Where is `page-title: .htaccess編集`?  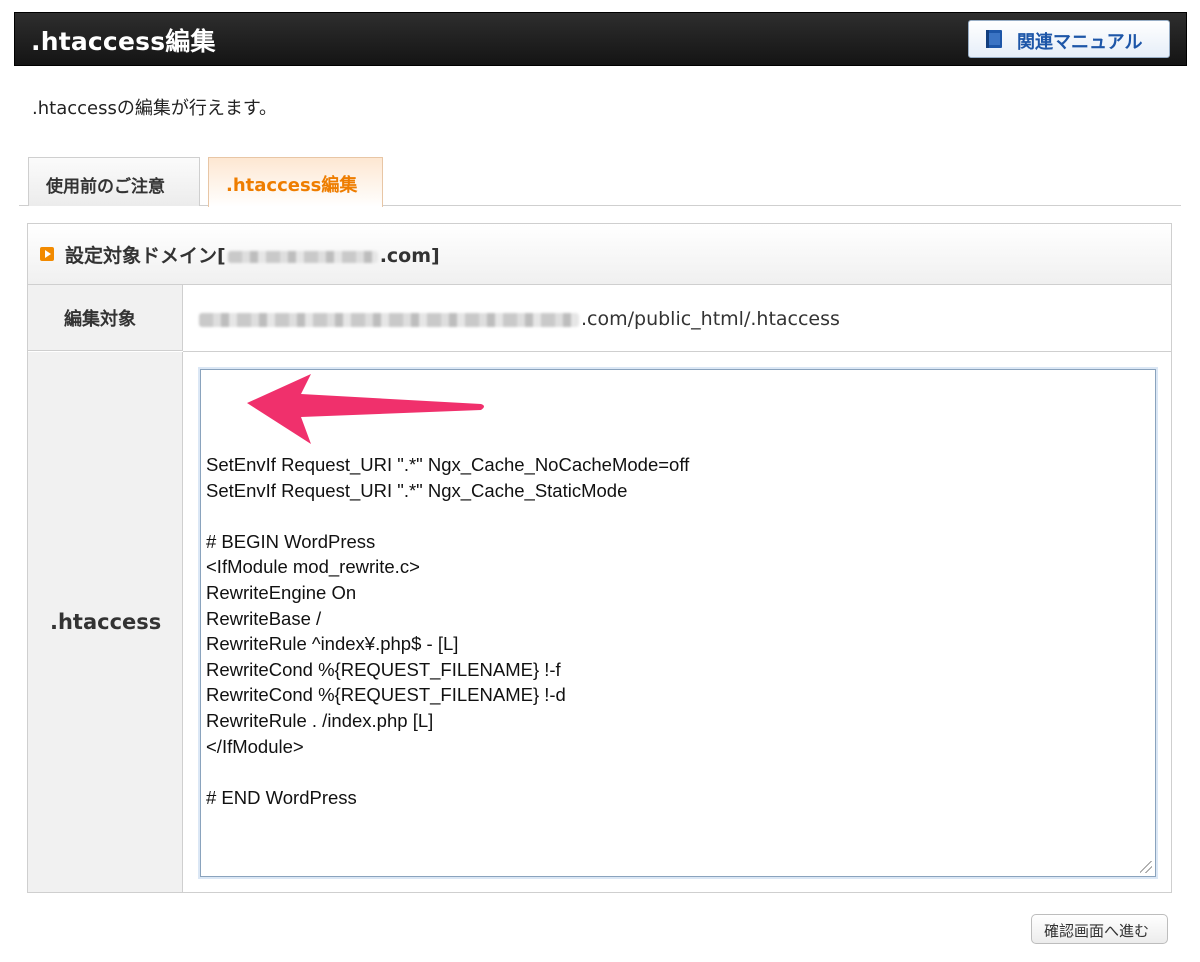
page-title: .htaccess編集 is located at coordinates (123, 41).